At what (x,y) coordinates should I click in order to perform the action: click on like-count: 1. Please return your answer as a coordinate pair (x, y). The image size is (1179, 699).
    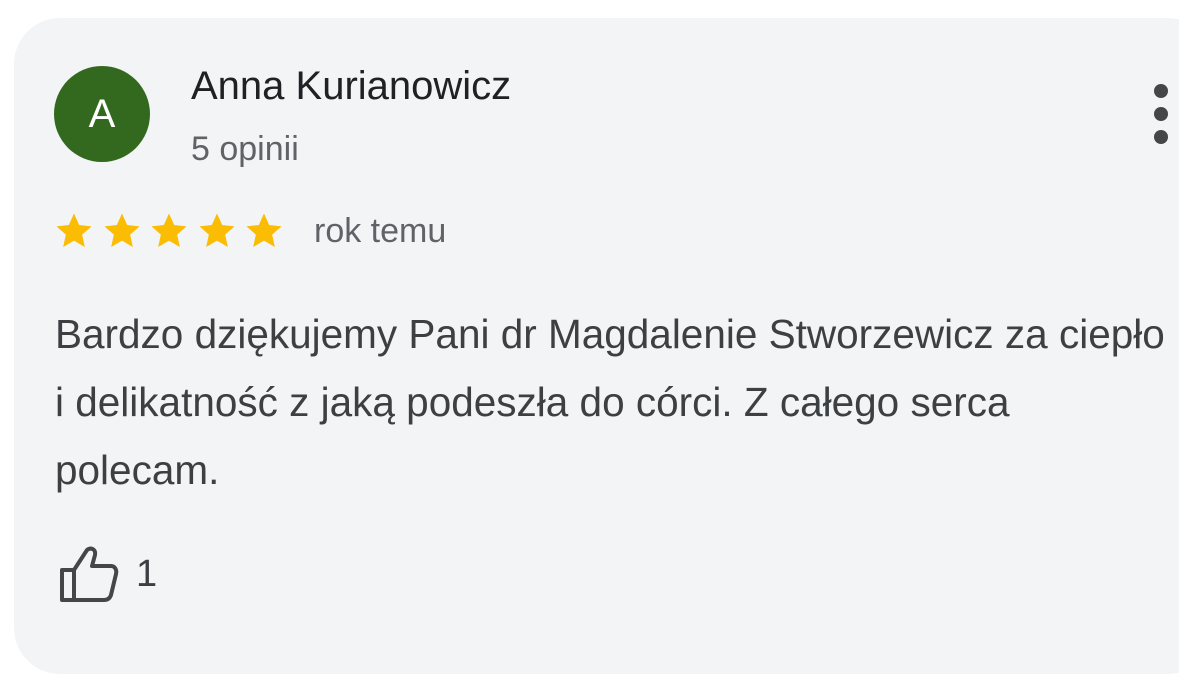
    Looking at the image, I should click on (147, 573).